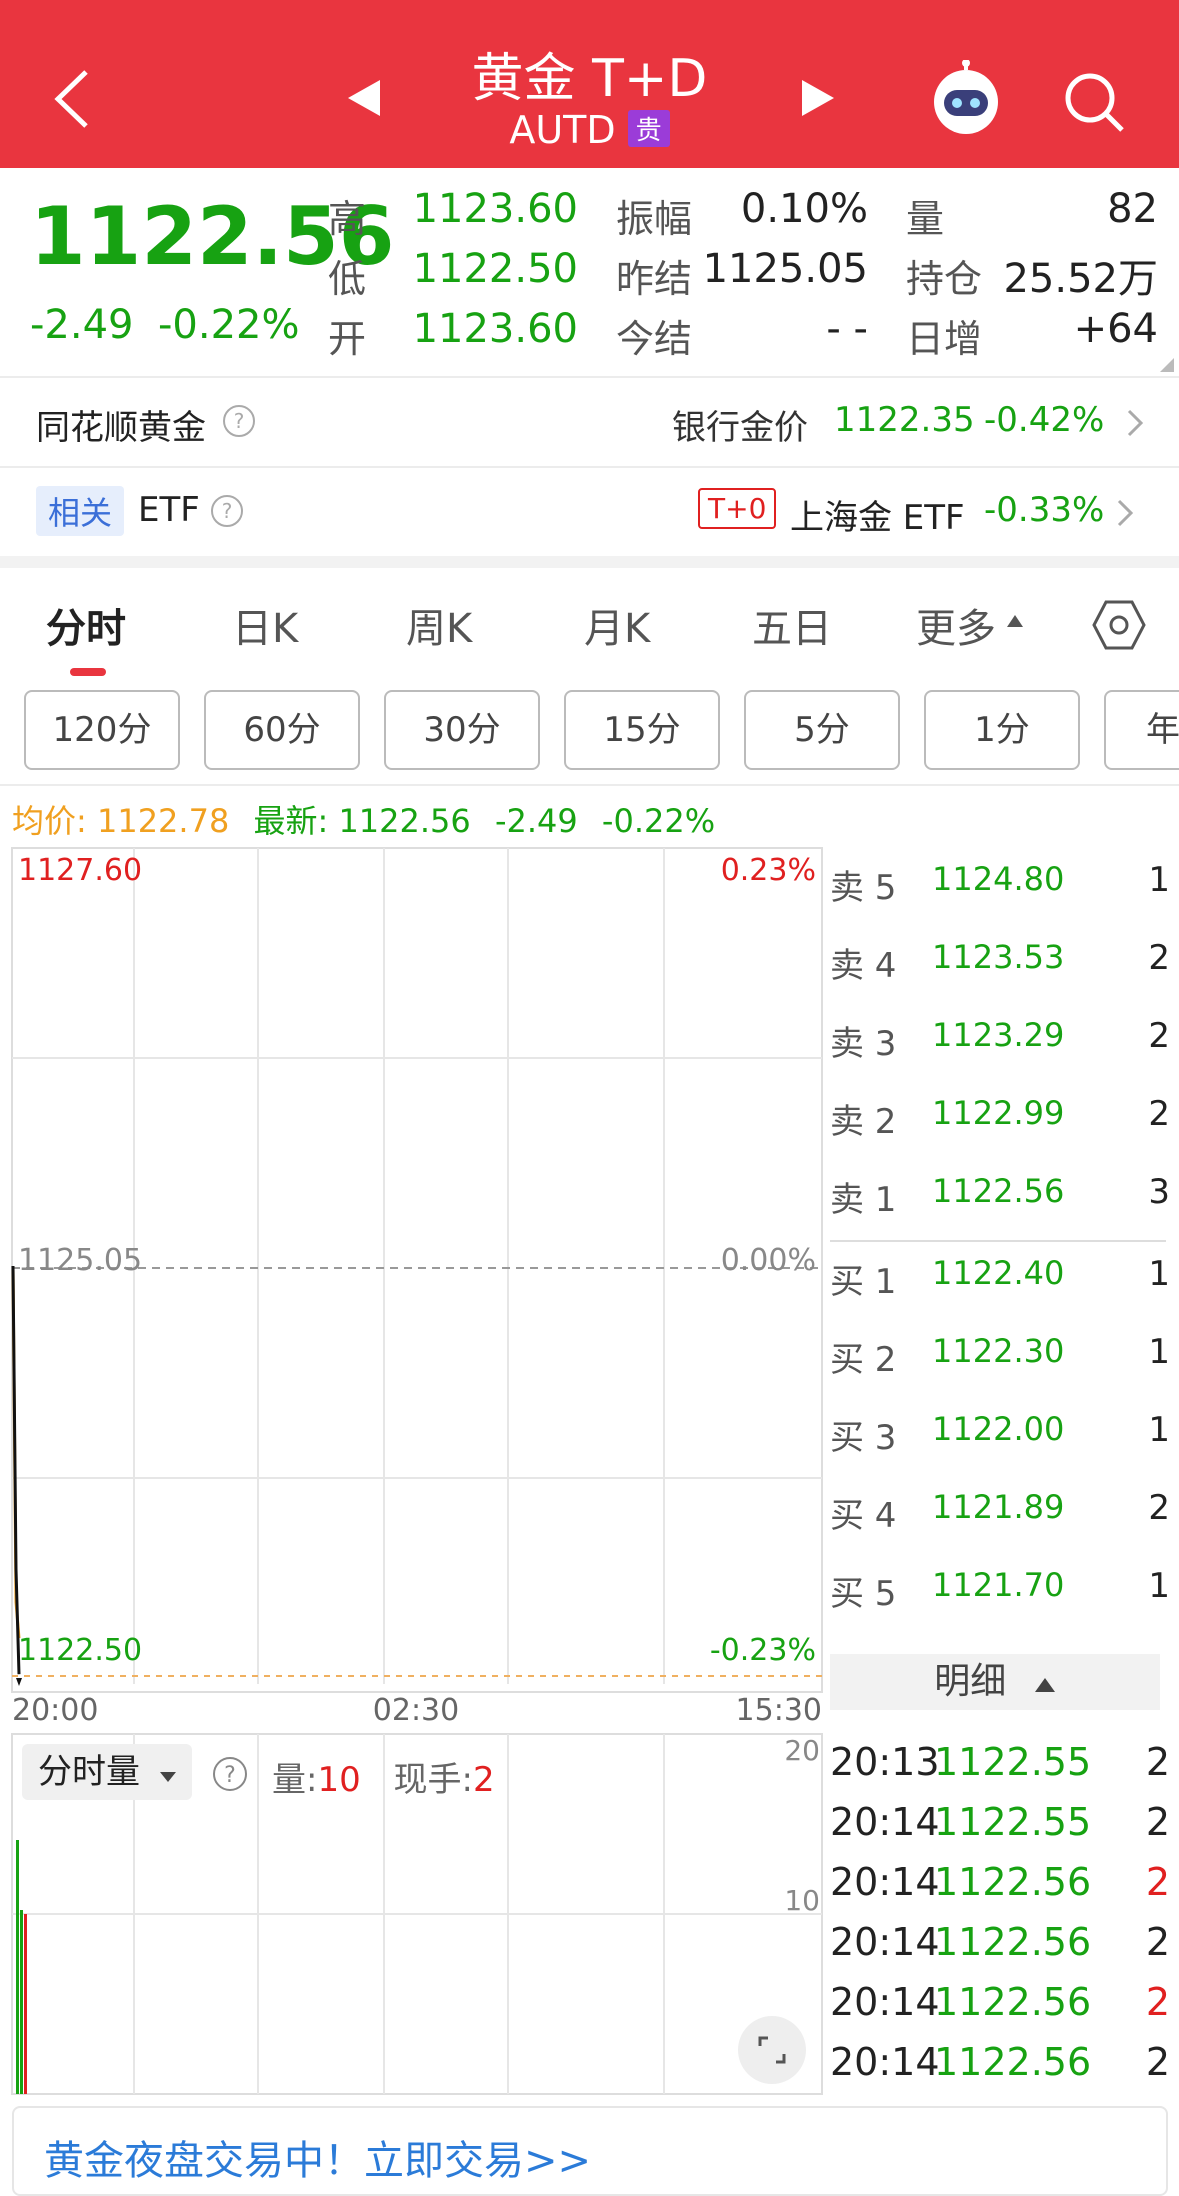  Describe the element at coordinates (1000, 1605) in the screenshot. I see `buy-level-row: 买 5 1121.70 1` at that location.